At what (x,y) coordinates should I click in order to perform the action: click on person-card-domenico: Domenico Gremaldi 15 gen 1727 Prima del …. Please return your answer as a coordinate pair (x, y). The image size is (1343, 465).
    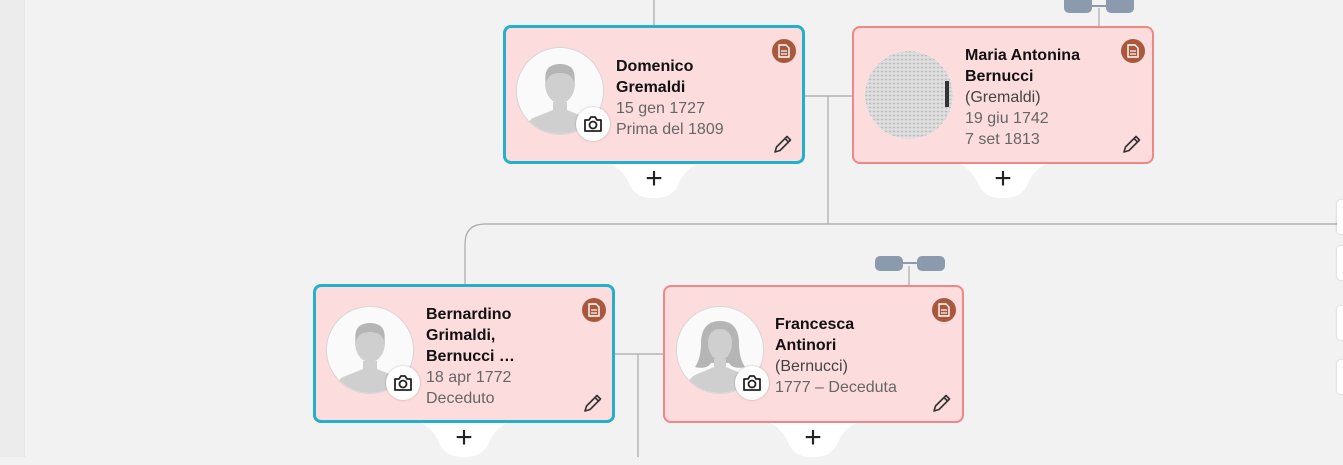
    Looking at the image, I should click on (654, 94).